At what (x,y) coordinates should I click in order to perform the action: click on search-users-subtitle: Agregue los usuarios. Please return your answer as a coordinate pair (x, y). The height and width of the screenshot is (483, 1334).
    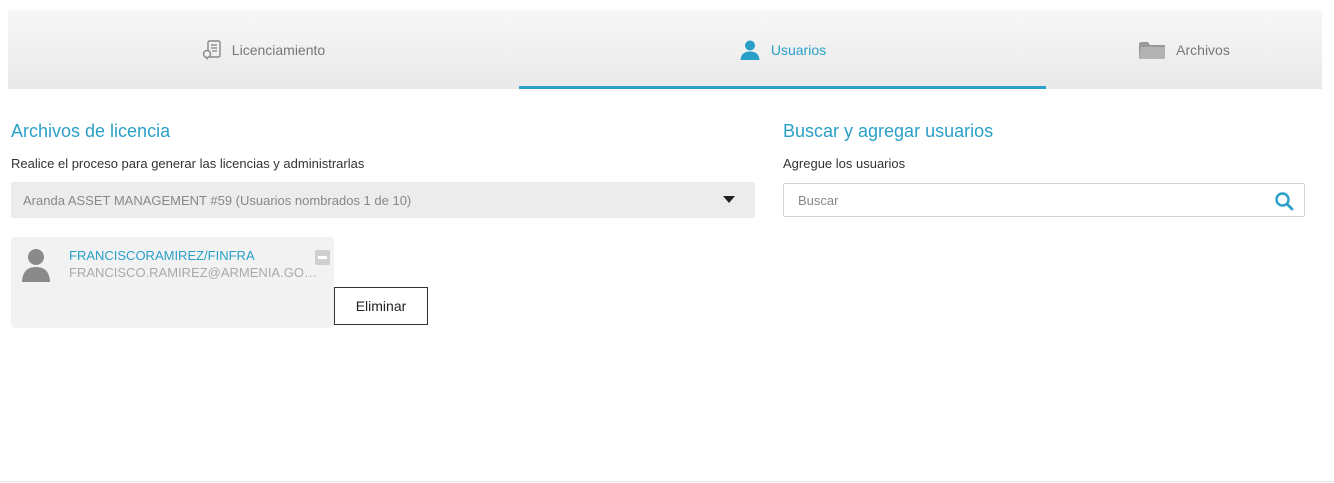
    Looking at the image, I should click on (844, 163).